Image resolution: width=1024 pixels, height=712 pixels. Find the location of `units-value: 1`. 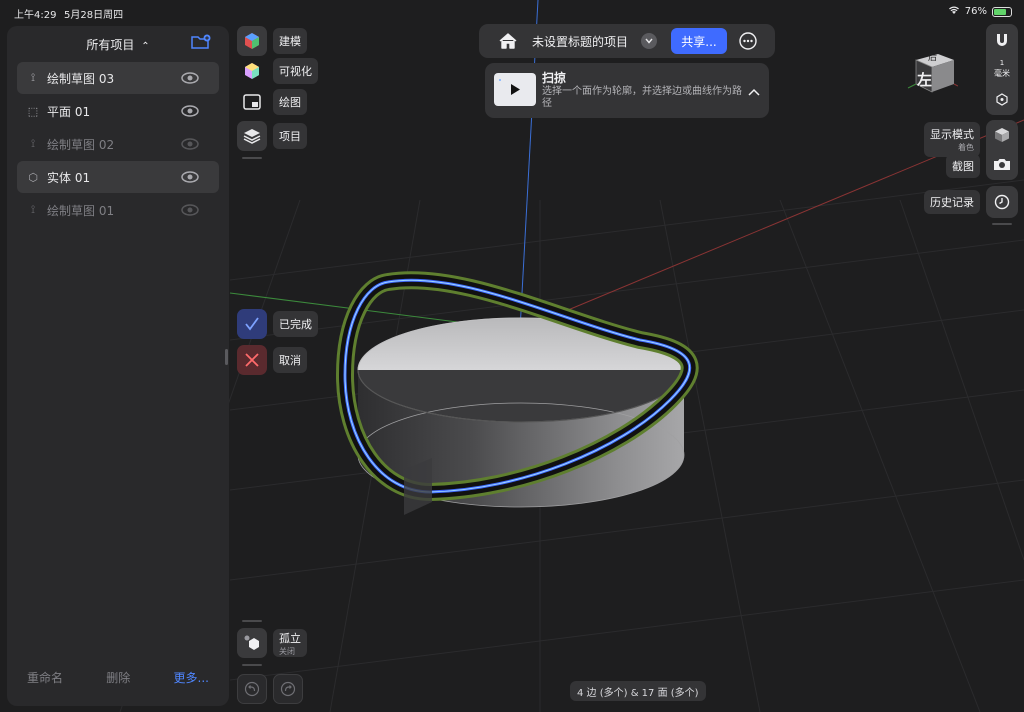

units-value: 1 is located at coordinates (1002, 63).